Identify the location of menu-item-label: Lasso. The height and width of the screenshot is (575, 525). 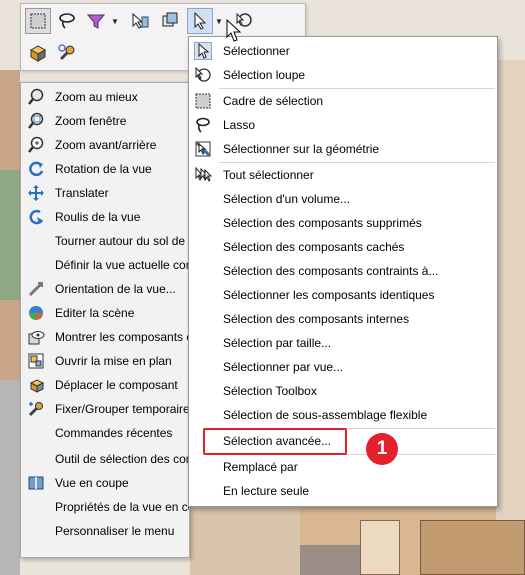
(239, 125).